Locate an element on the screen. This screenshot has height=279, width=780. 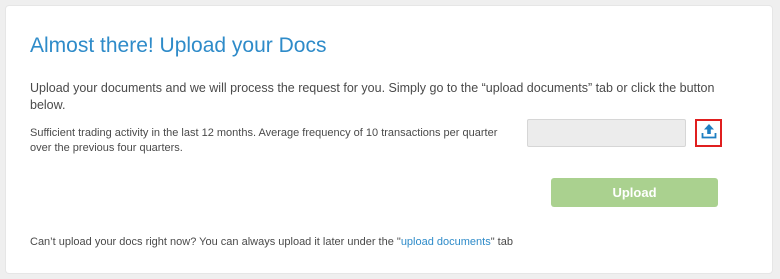
upload-icon-button is located at coordinates (708, 133).